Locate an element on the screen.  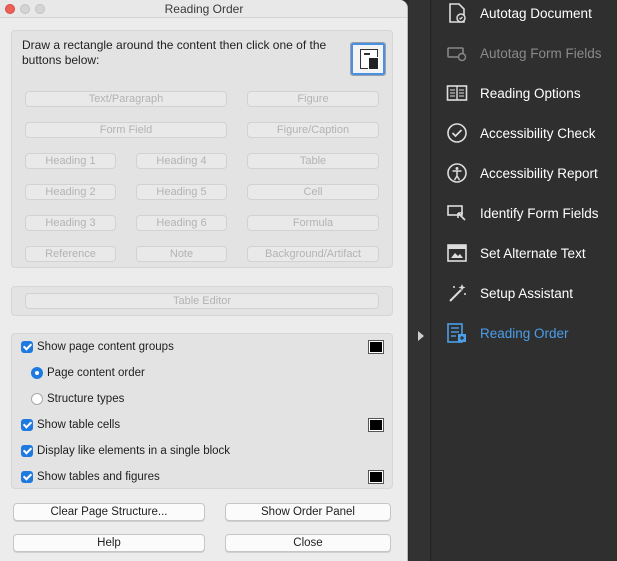
heading5-button: Heading 5 is located at coordinates (181, 192).